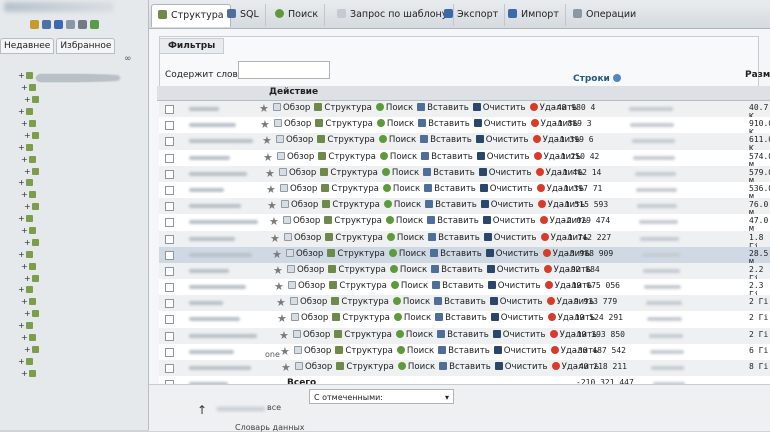  I want to click on reload-icon, so click(94, 24).